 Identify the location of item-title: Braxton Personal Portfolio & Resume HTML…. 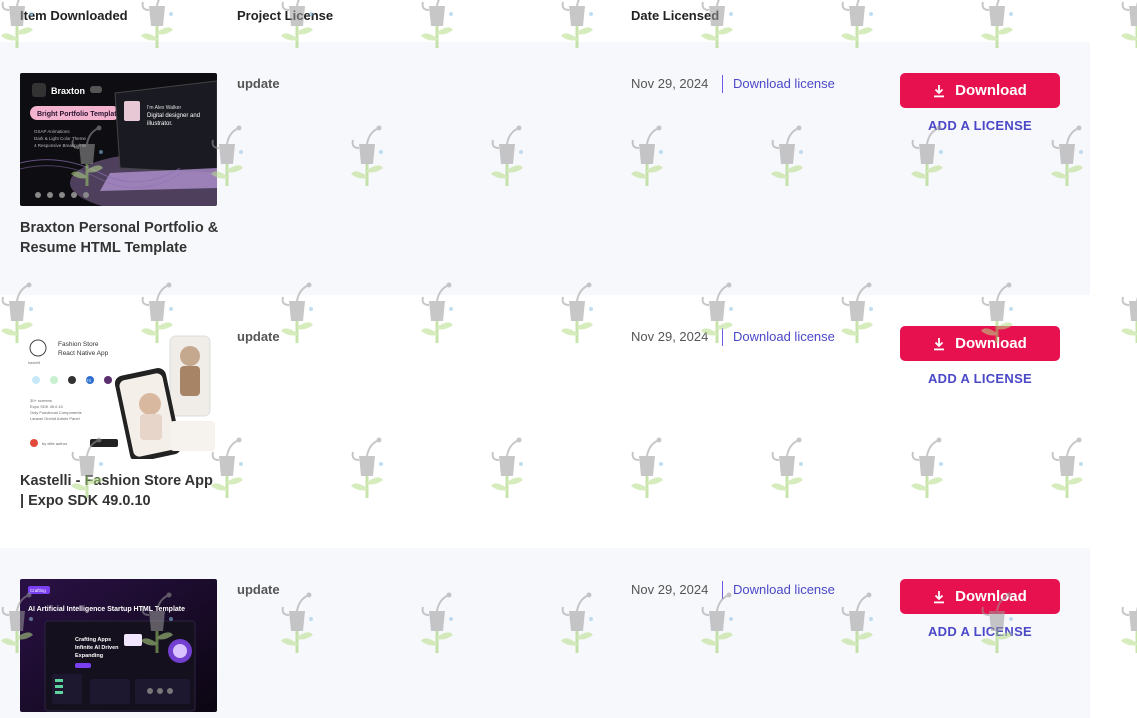
(120, 238).